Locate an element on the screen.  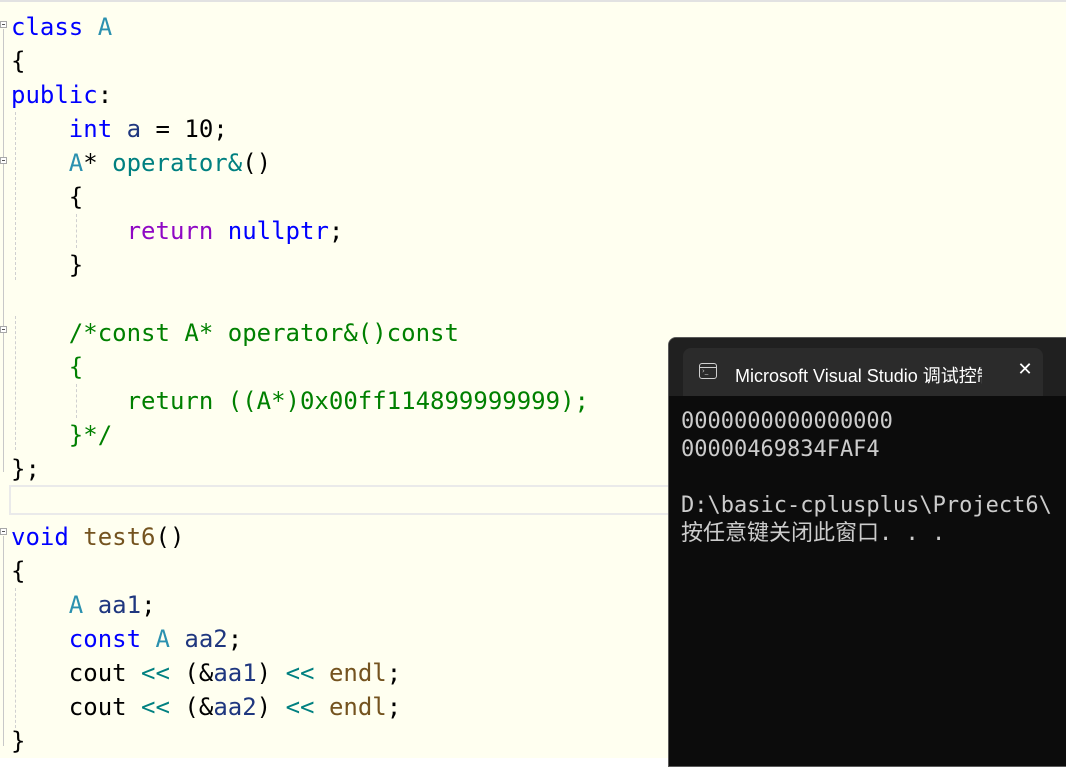
code-line: int a = 10; is located at coordinates (119, 129).